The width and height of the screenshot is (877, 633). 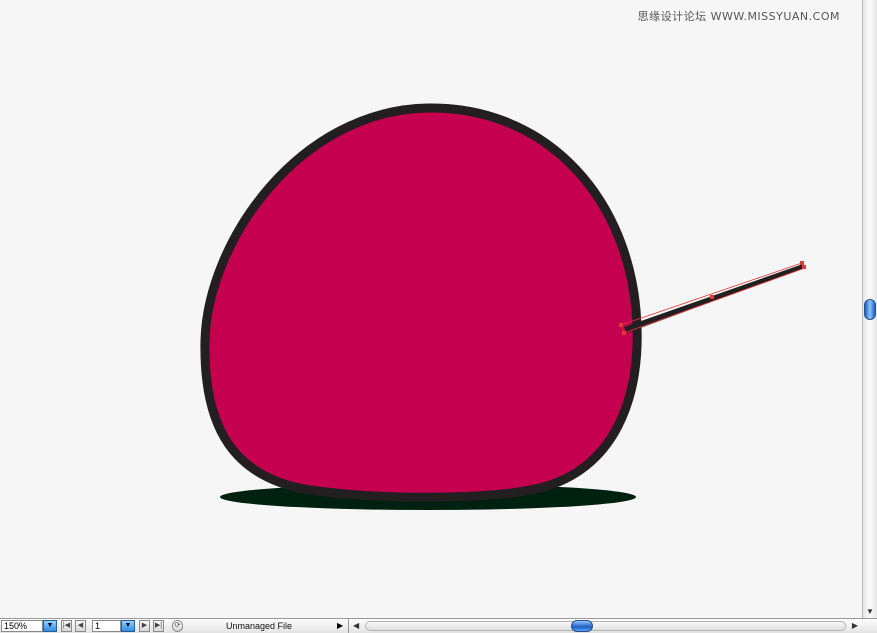 I want to click on prev-page-icon: ◀, so click(x=80, y=626).